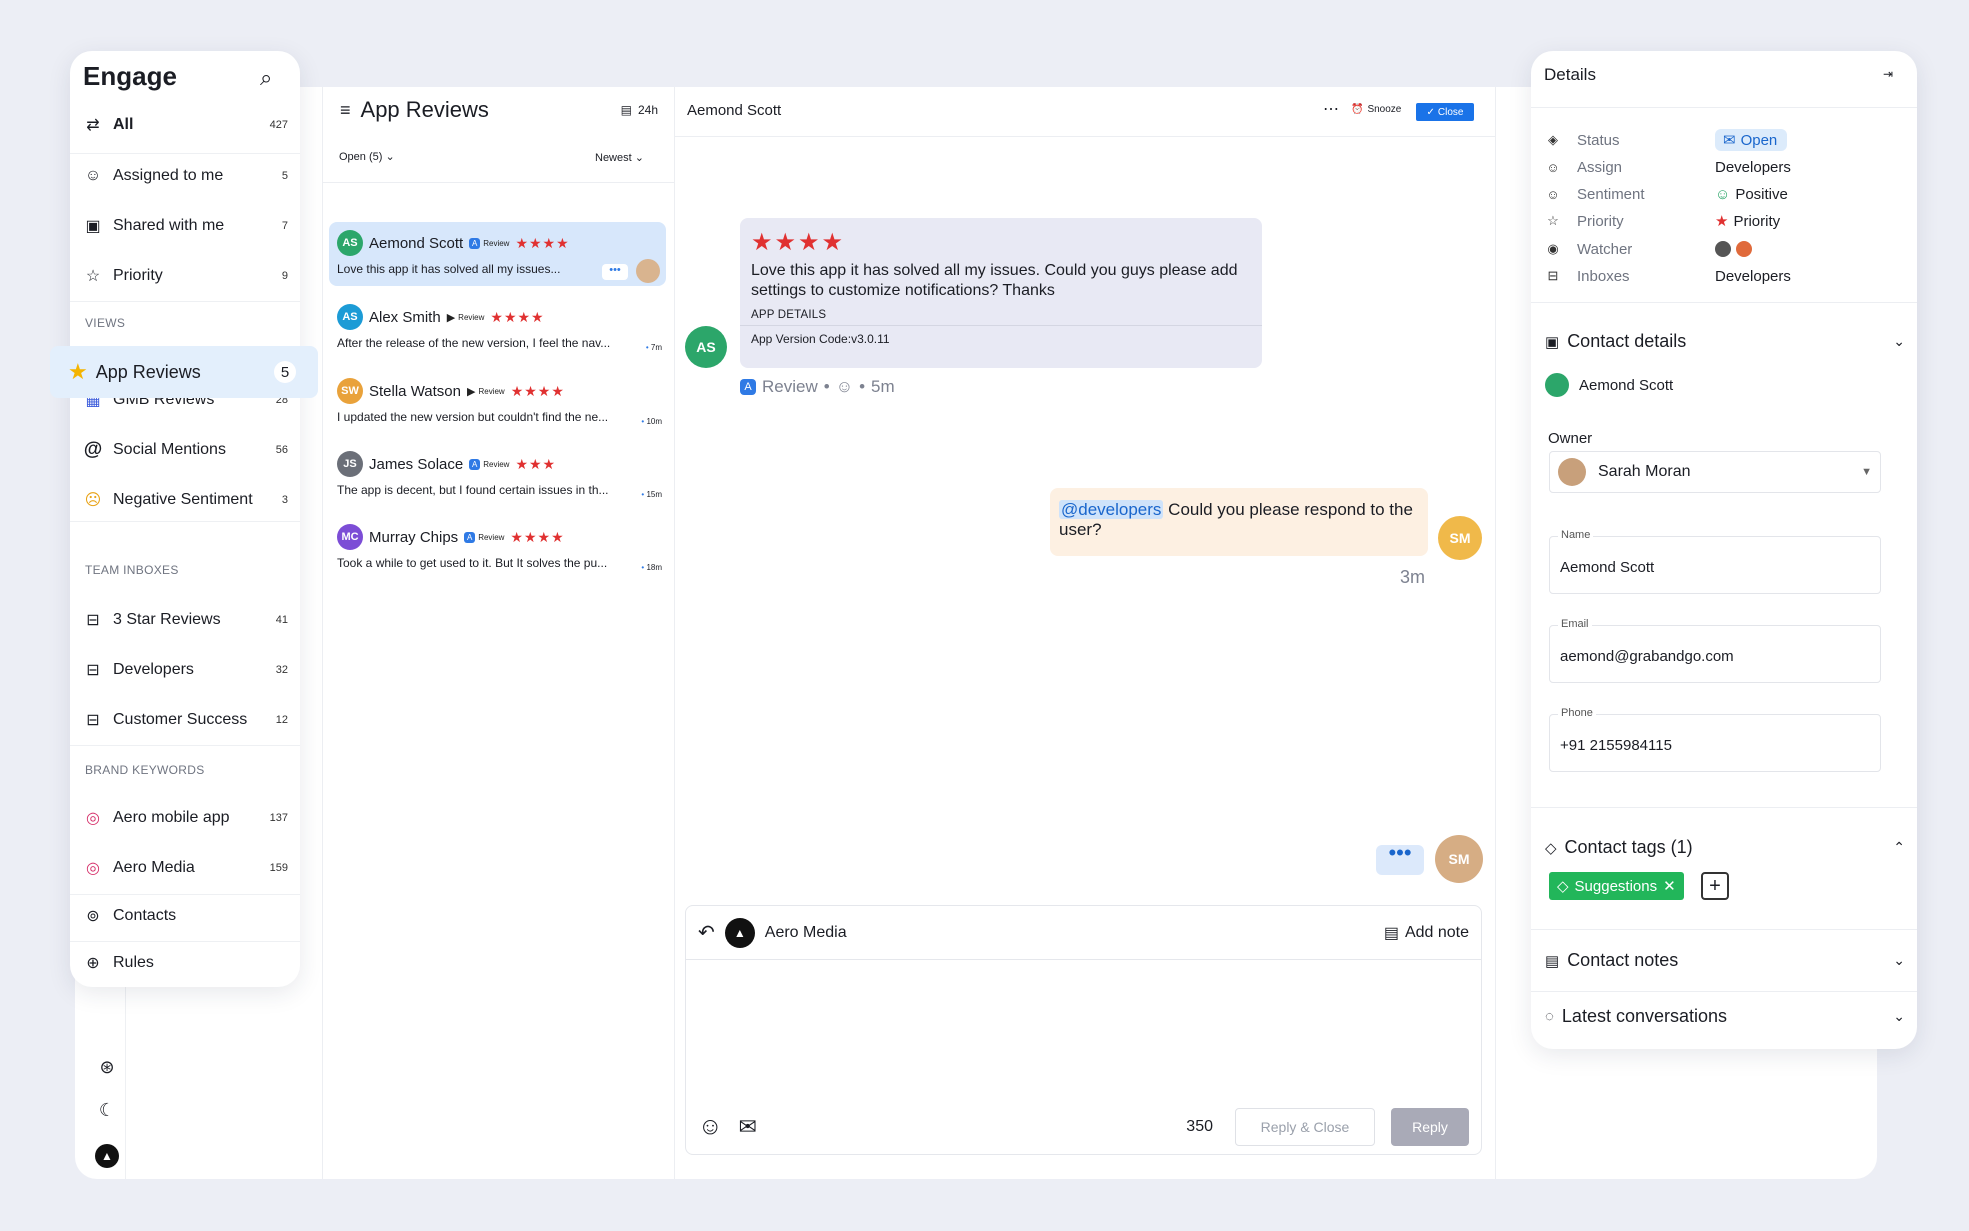  I want to click on nav-item-count: 9, so click(284, 276).